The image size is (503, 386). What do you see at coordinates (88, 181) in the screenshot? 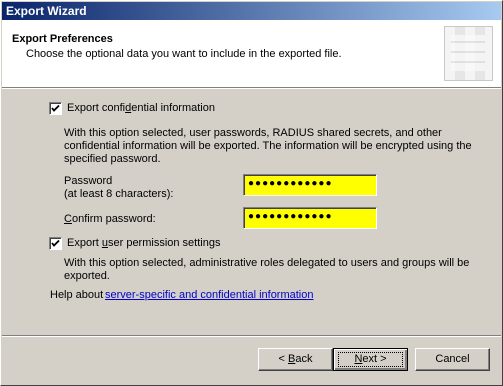
I see `password-label-line1: Password` at bounding box center [88, 181].